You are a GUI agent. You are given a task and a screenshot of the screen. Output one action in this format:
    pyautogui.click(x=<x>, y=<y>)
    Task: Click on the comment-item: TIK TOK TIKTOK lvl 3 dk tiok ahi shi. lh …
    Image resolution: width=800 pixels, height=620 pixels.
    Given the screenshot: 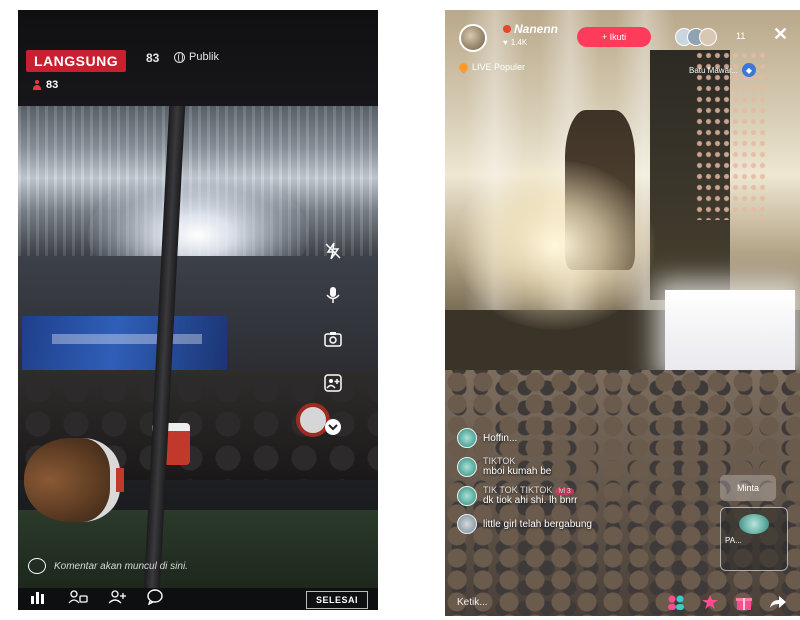 What is the action you would take?
    pyautogui.click(x=577, y=495)
    